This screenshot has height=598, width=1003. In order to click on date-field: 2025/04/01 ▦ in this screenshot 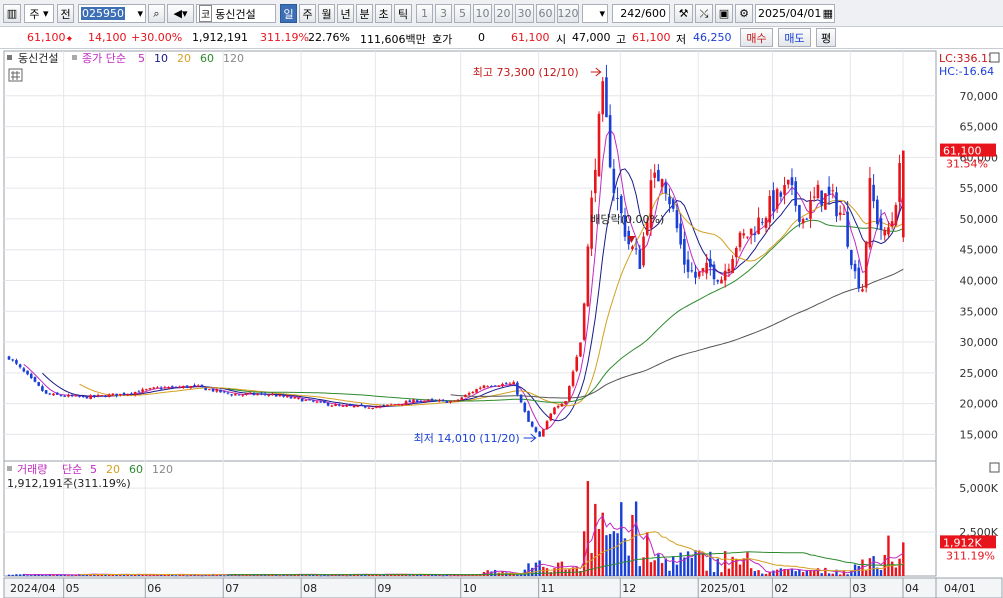, I will do `click(795, 13)`.